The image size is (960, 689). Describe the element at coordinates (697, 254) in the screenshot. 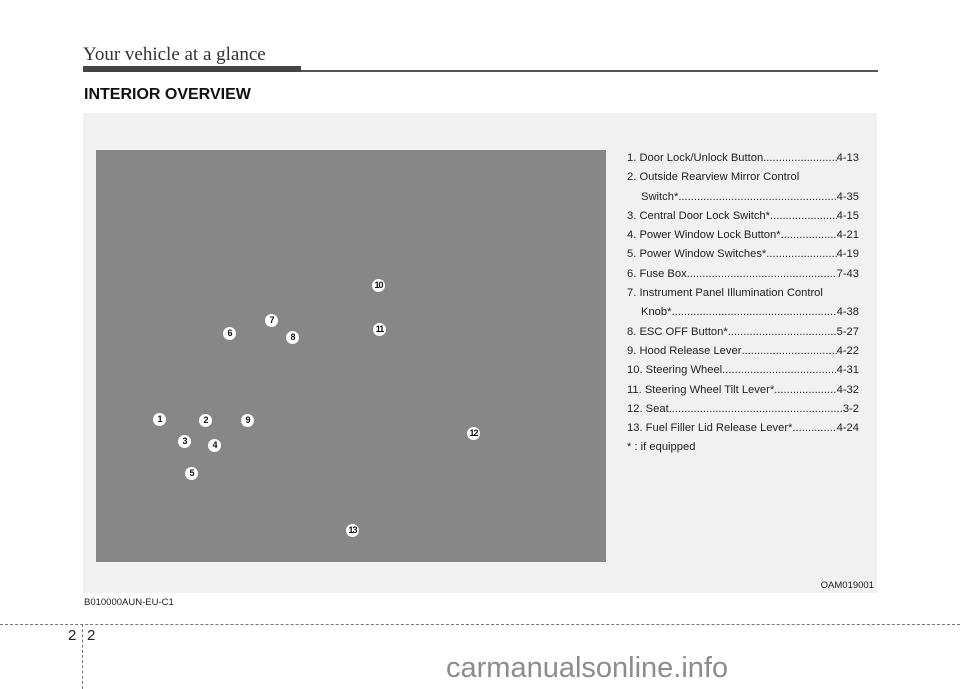

I see `legend-item-label: 5. Power Window Switches*` at that location.